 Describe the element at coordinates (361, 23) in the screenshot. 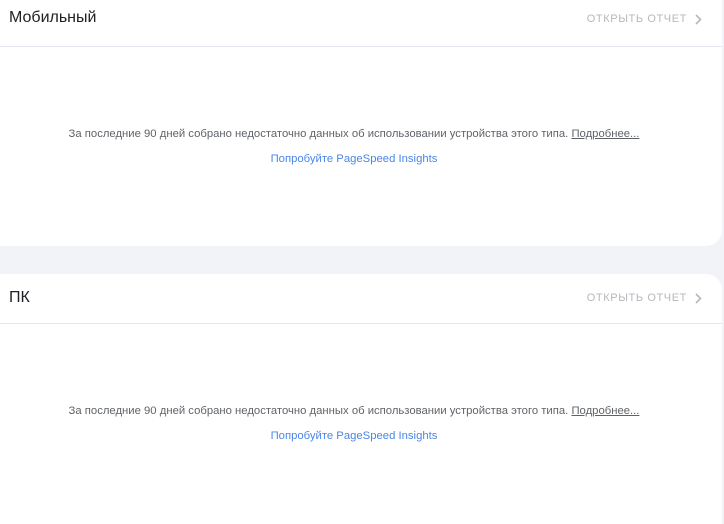

I see `mobile-card-header: Мобильный ОТКРЫТЬ ОТЧЕТ` at that location.